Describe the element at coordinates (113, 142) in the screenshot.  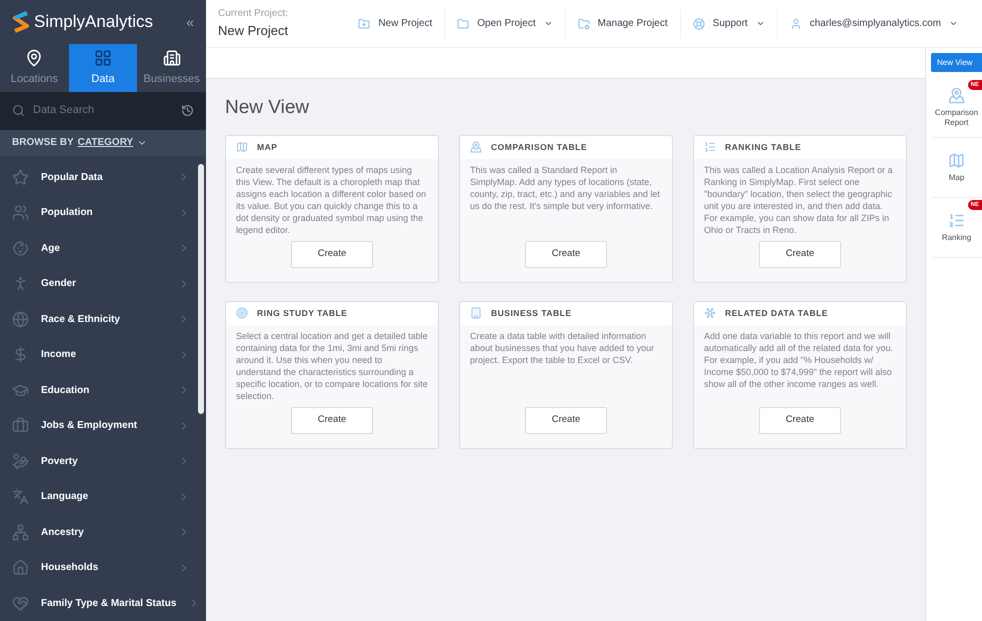
I see `browse-mode-dropdown: CATEGORY` at that location.